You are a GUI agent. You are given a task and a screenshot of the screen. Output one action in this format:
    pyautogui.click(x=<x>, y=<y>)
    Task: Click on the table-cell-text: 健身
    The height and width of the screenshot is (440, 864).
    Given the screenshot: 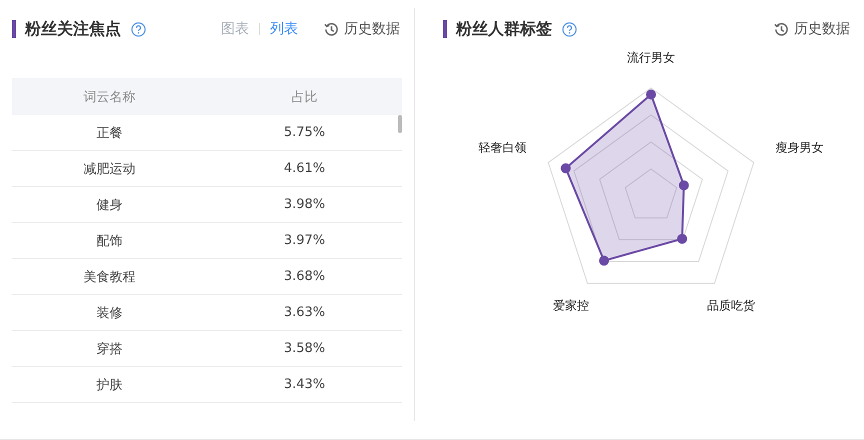 What is the action you would take?
    pyautogui.click(x=110, y=205)
    